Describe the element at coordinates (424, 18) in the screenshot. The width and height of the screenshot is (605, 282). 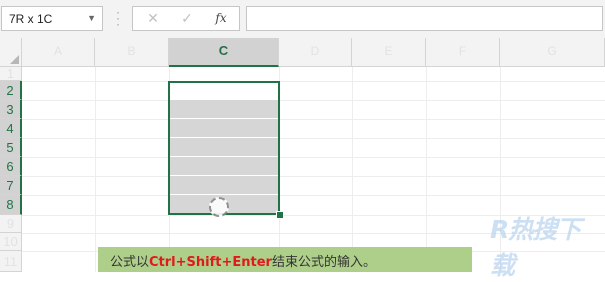
I see `formula-input` at that location.